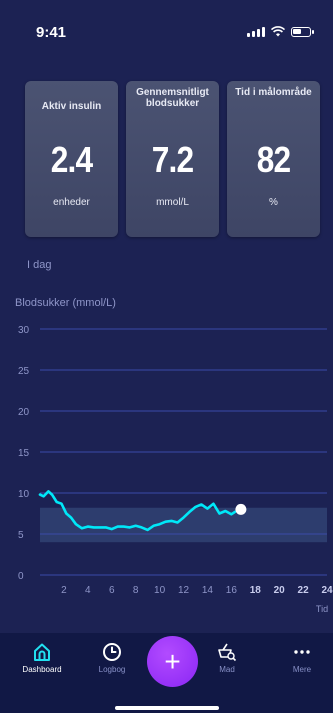 This screenshot has width=333, height=713. What do you see at coordinates (227, 669) in the screenshot?
I see `nav-mad-label: Mad` at bounding box center [227, 669].